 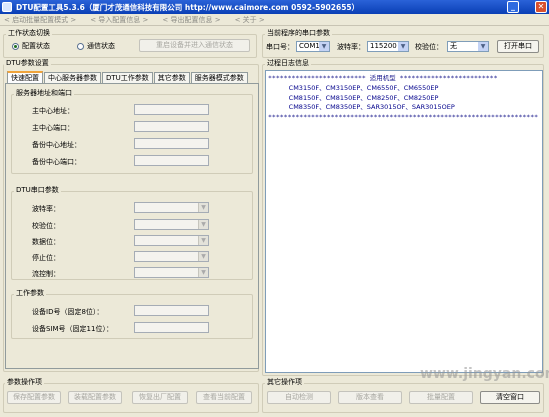 I want to click on version-button: 版本查看, so click(x=370, y=397).